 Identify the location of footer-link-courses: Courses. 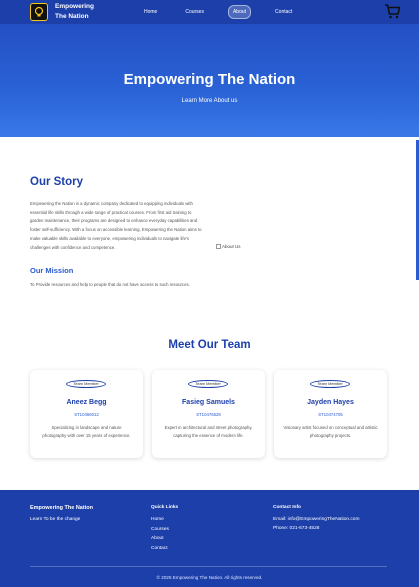
(164, 529).